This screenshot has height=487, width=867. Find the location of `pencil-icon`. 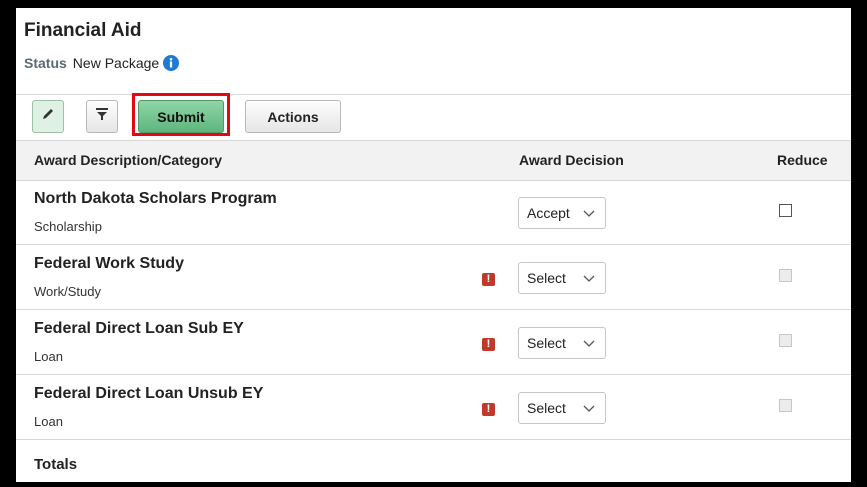

pencil-icon is located at coordinates (48, 116).